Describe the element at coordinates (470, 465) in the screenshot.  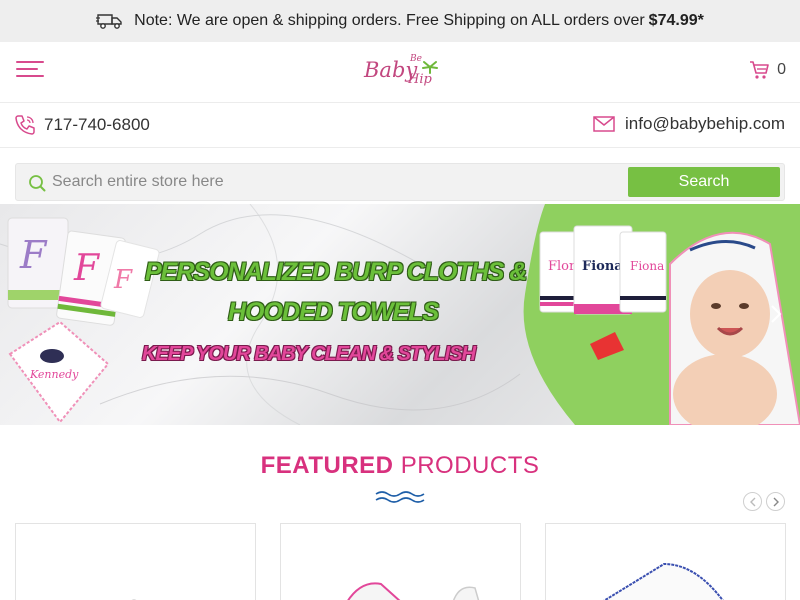
I see `featured-heading-light: PRODUCTS` at that location.